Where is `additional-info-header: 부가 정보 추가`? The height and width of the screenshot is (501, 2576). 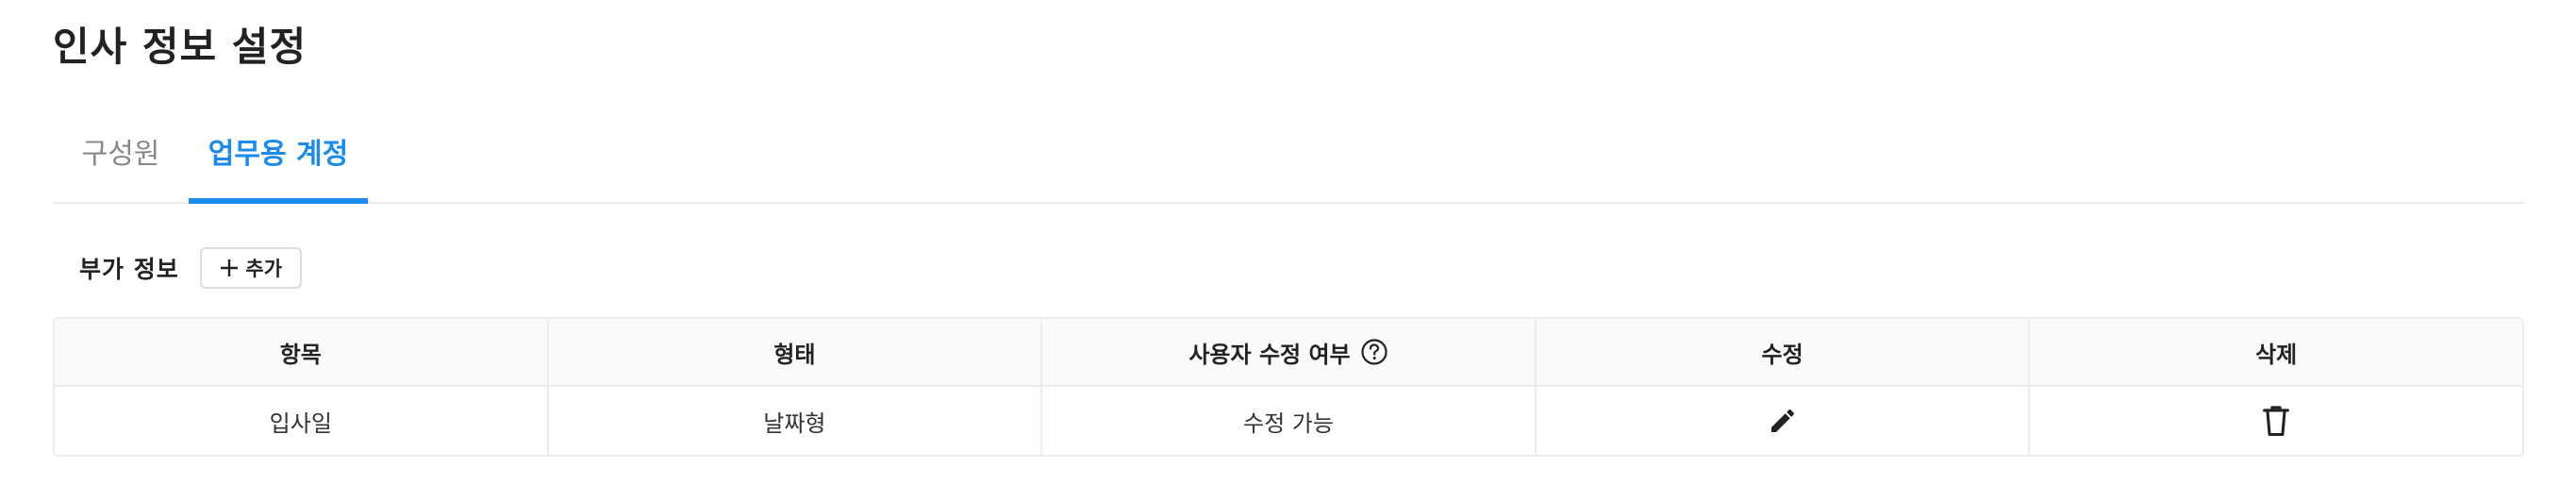
additional-info-header: 부가 정보 추가 is located at coordinates (191, 268).